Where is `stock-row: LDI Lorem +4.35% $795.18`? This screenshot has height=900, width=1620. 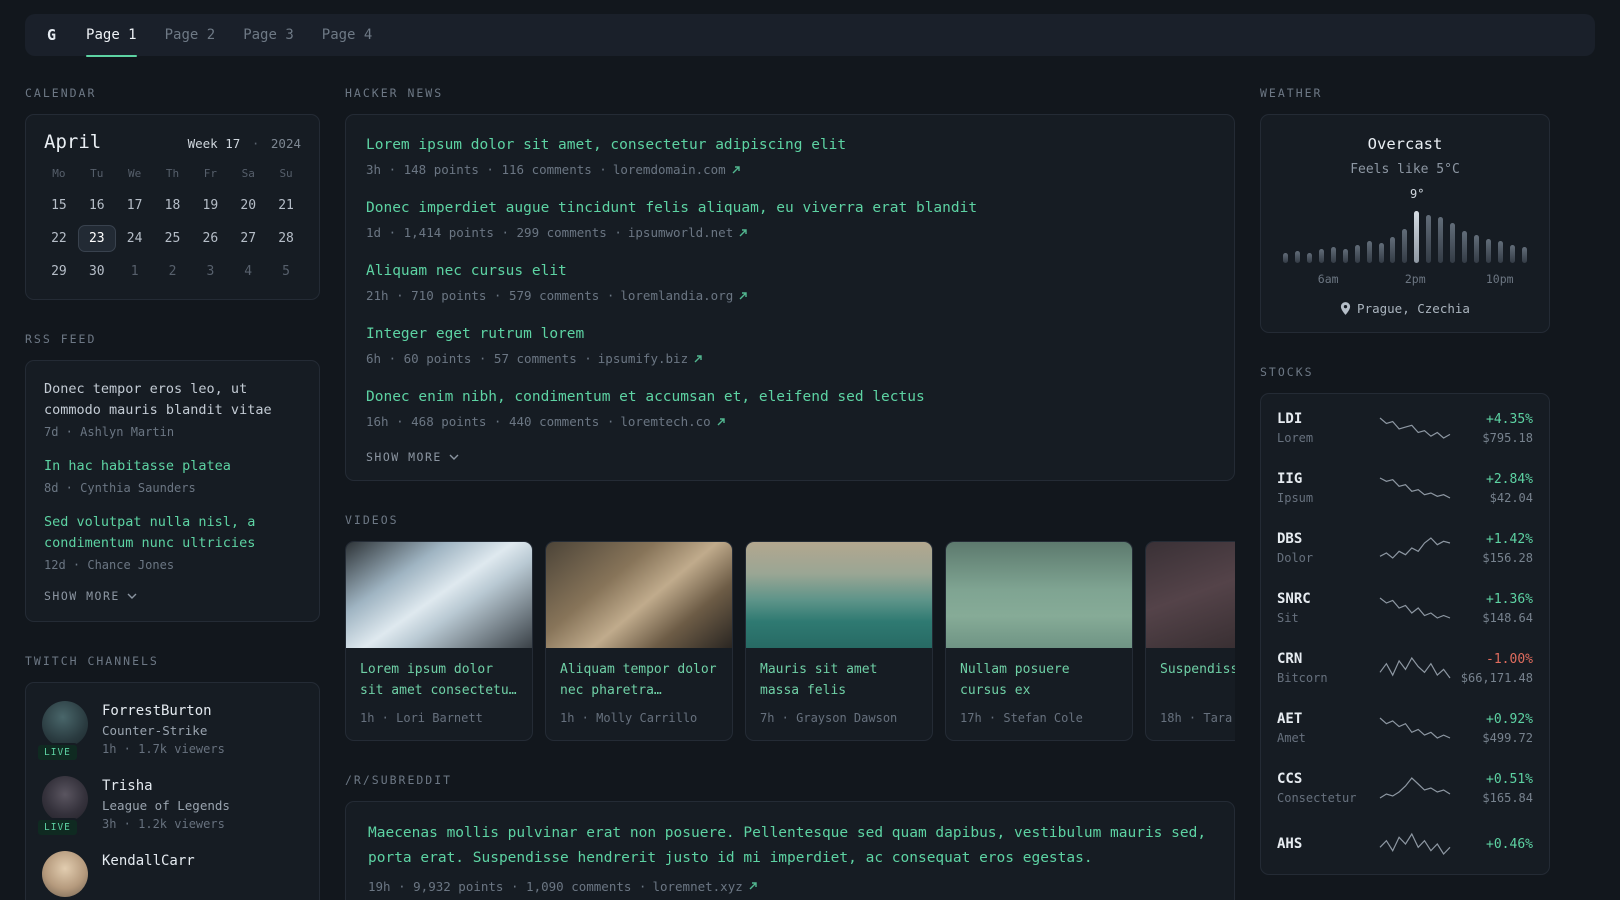
stock-row: LDI Lorem +4.35% $795.18 is located at coordinates (1405, 428).